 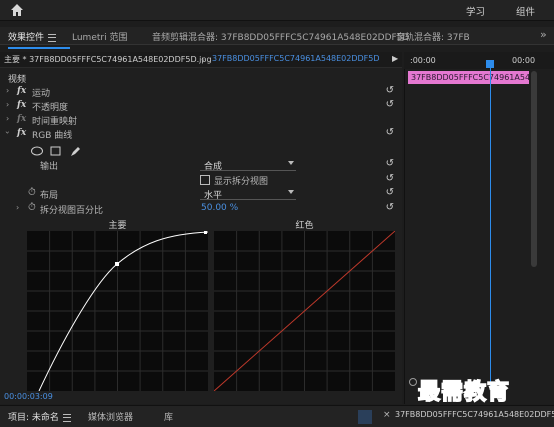 I want to click on tab-effect-controls: 效果控件, so click(x=39, y=39).